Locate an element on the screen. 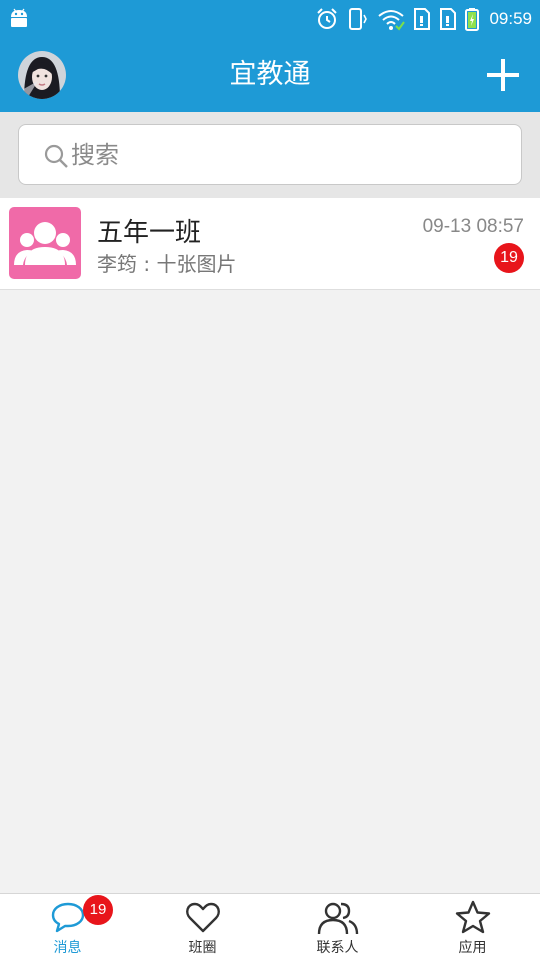  search-area is located at coordinates (270, 155).